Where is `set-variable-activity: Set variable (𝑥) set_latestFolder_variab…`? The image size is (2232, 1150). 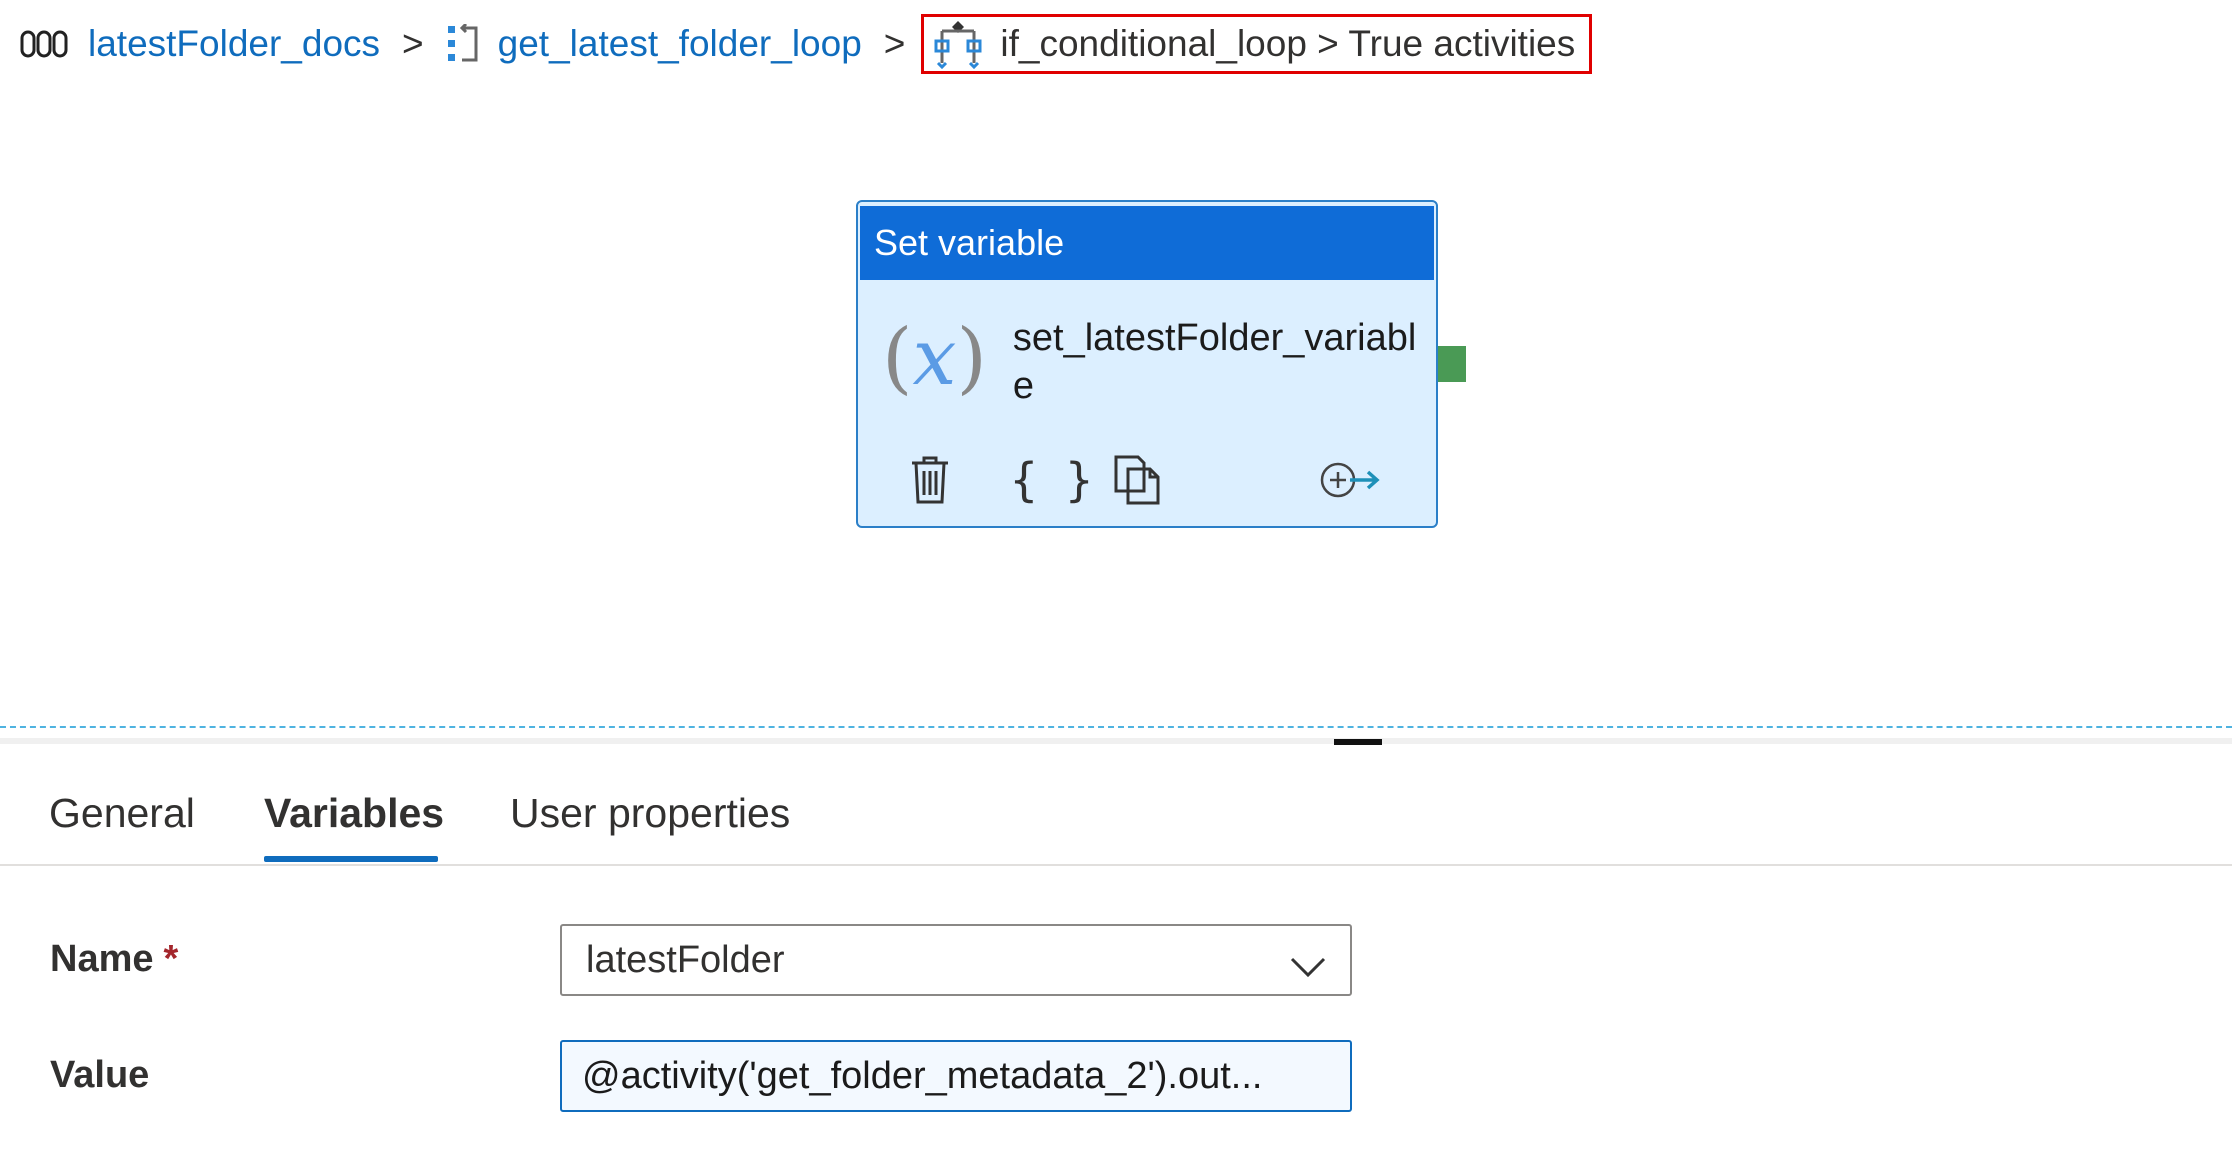
set-variable-activity: Set variable (𝑥) set_latestFolder_variab… is located at coordinates (1161, 364).